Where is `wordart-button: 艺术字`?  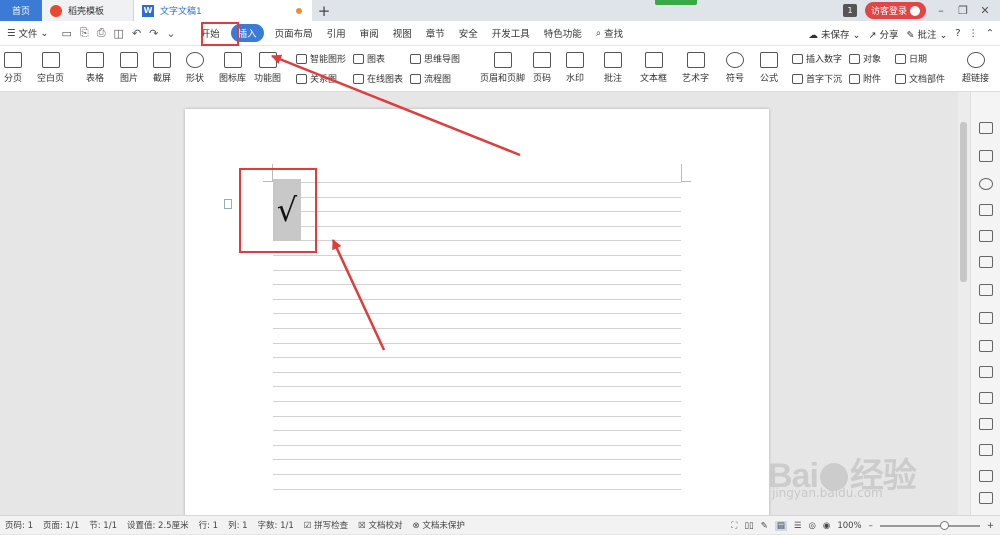 wordart-button: 艺术字 is located at coordinates (695, 68).